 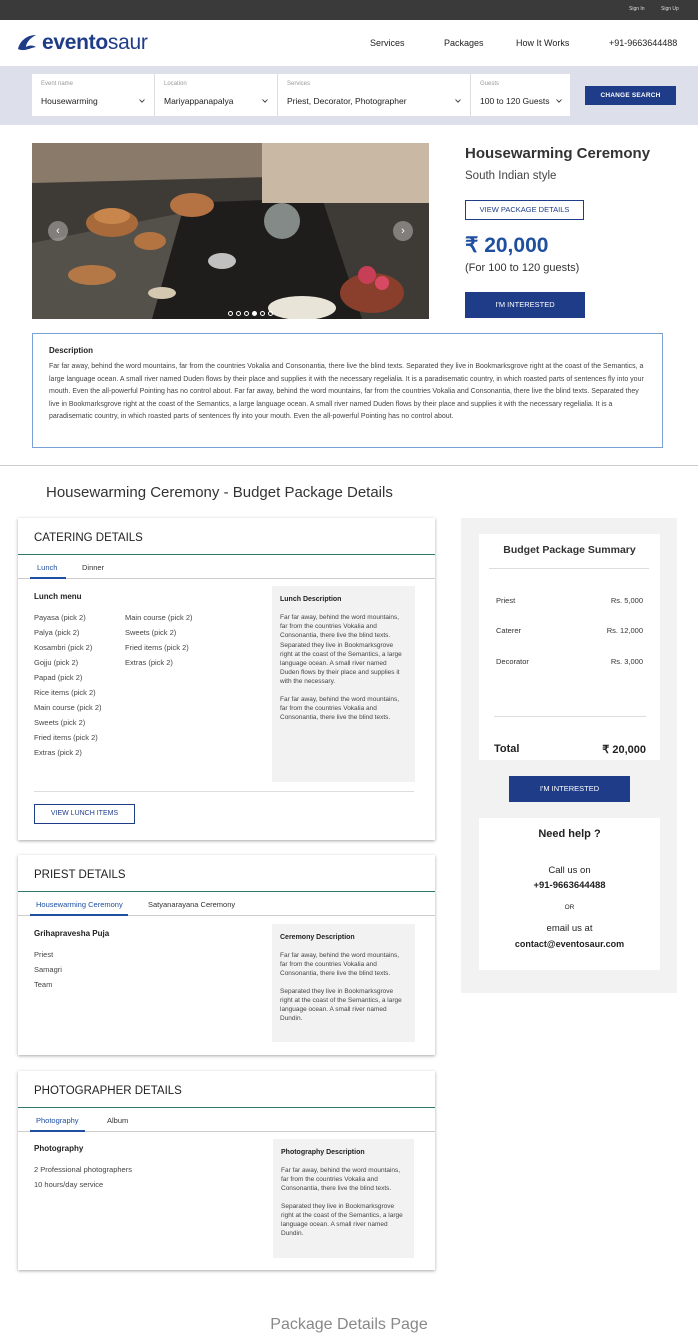 I want to click on package-price: ₹ 20,000, so click(x=507, y=245).